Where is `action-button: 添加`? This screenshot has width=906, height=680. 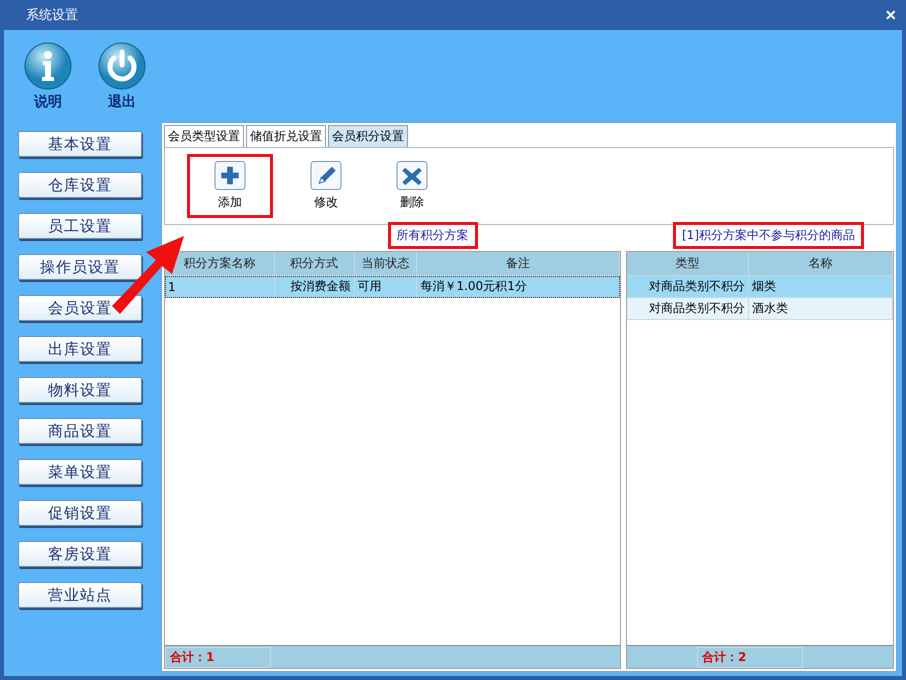
action-button: 添加 is located at coordinates (230, 186).